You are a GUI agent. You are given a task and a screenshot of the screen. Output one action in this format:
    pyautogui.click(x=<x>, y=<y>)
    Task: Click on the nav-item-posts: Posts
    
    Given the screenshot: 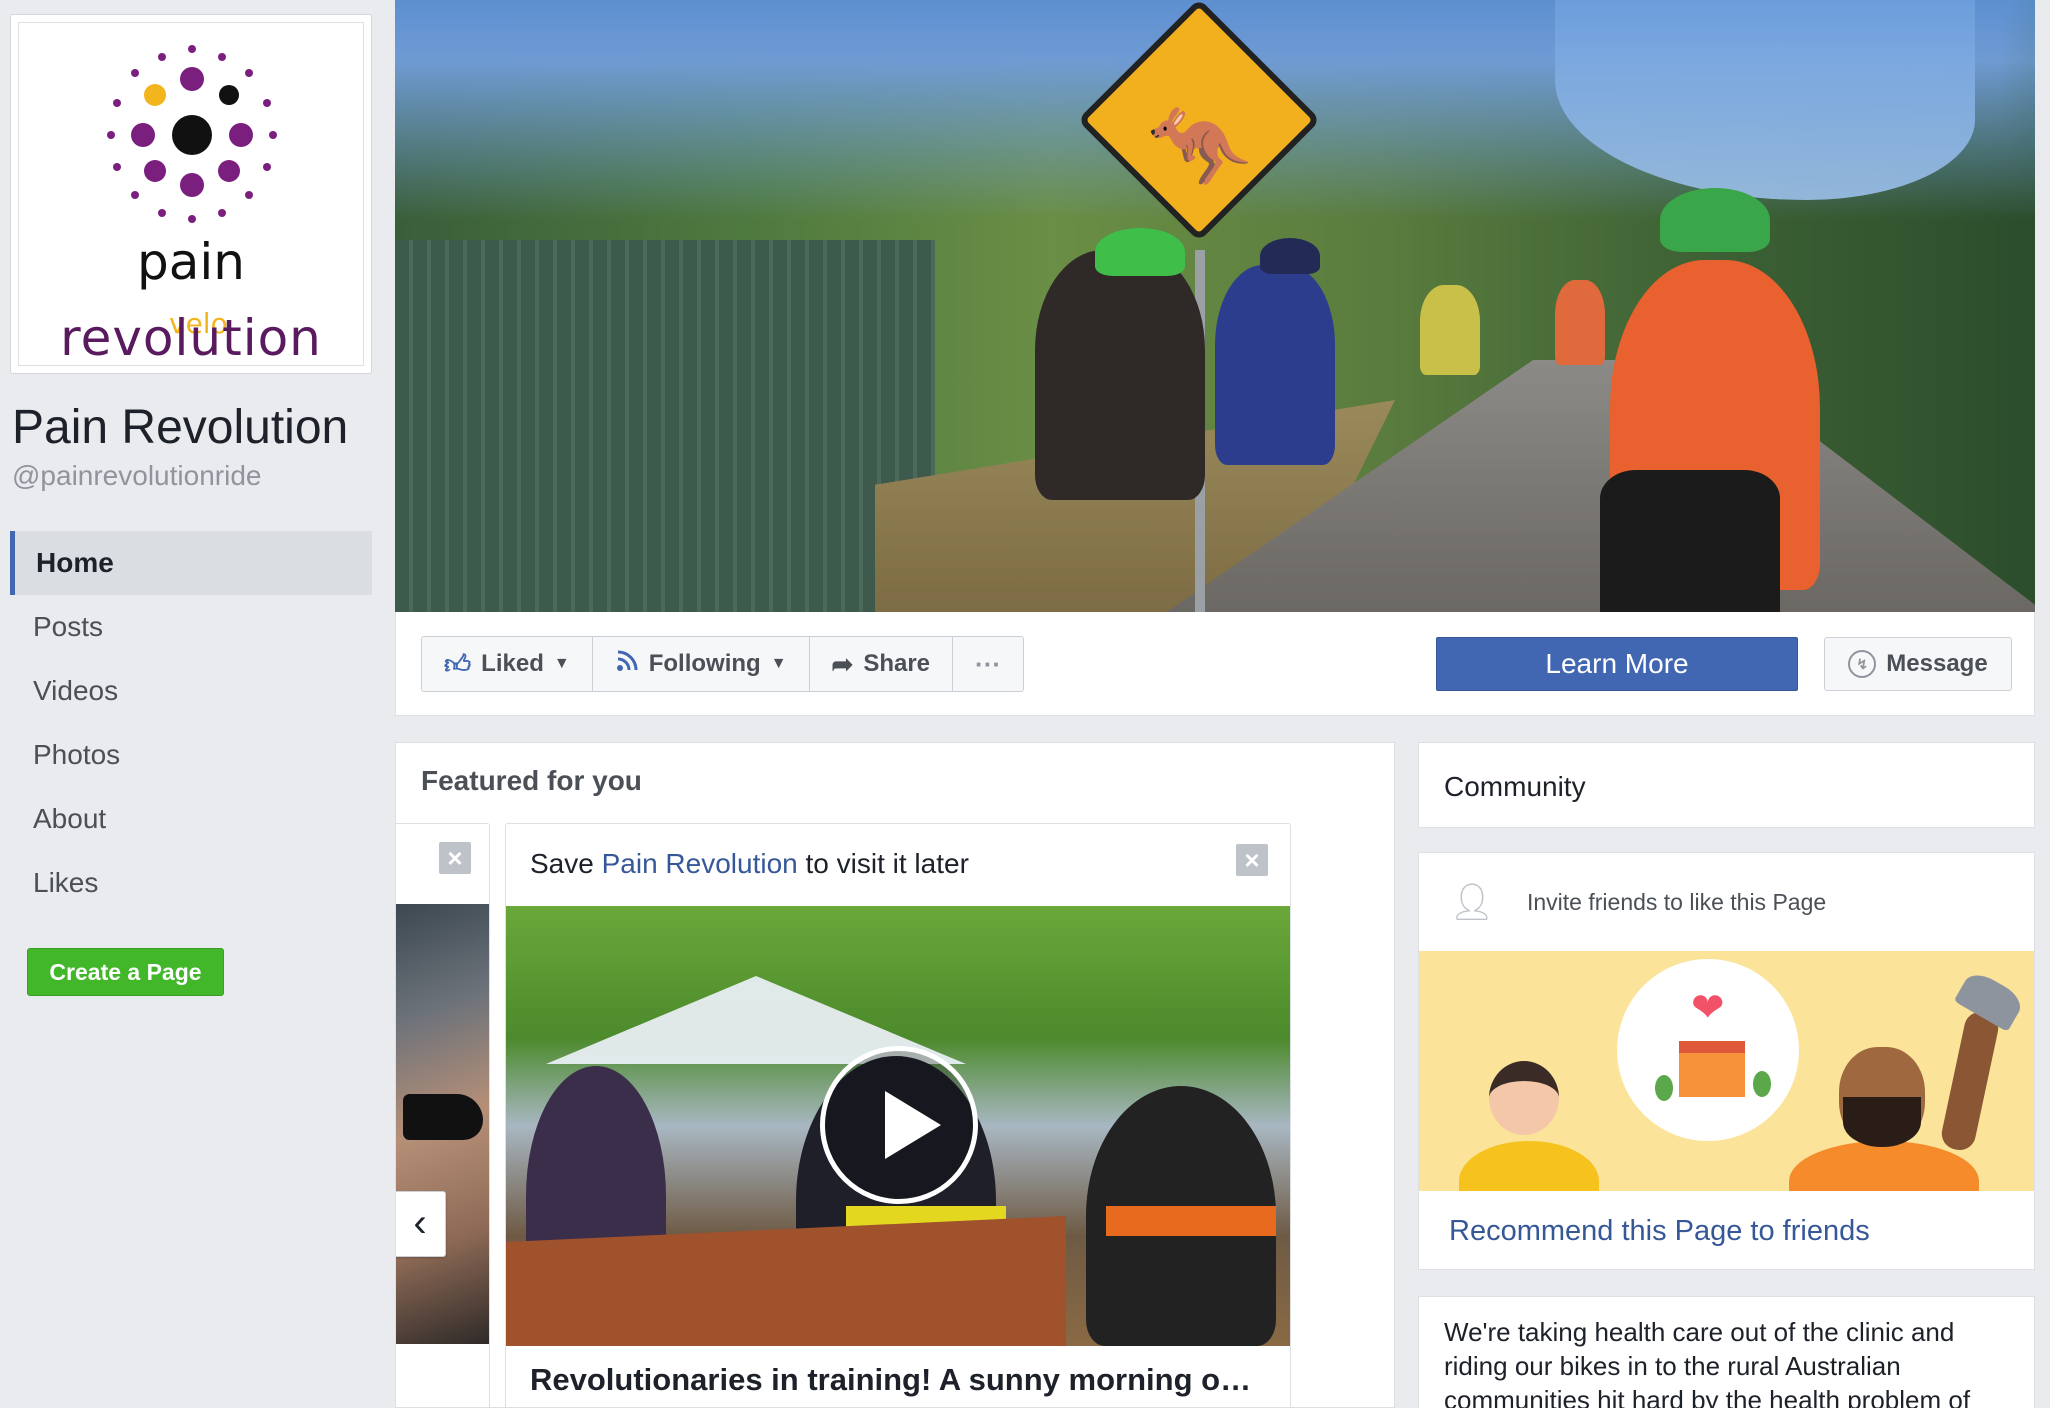 What is the action you would take?
    pyautogui.click(x=191, y=627)
    